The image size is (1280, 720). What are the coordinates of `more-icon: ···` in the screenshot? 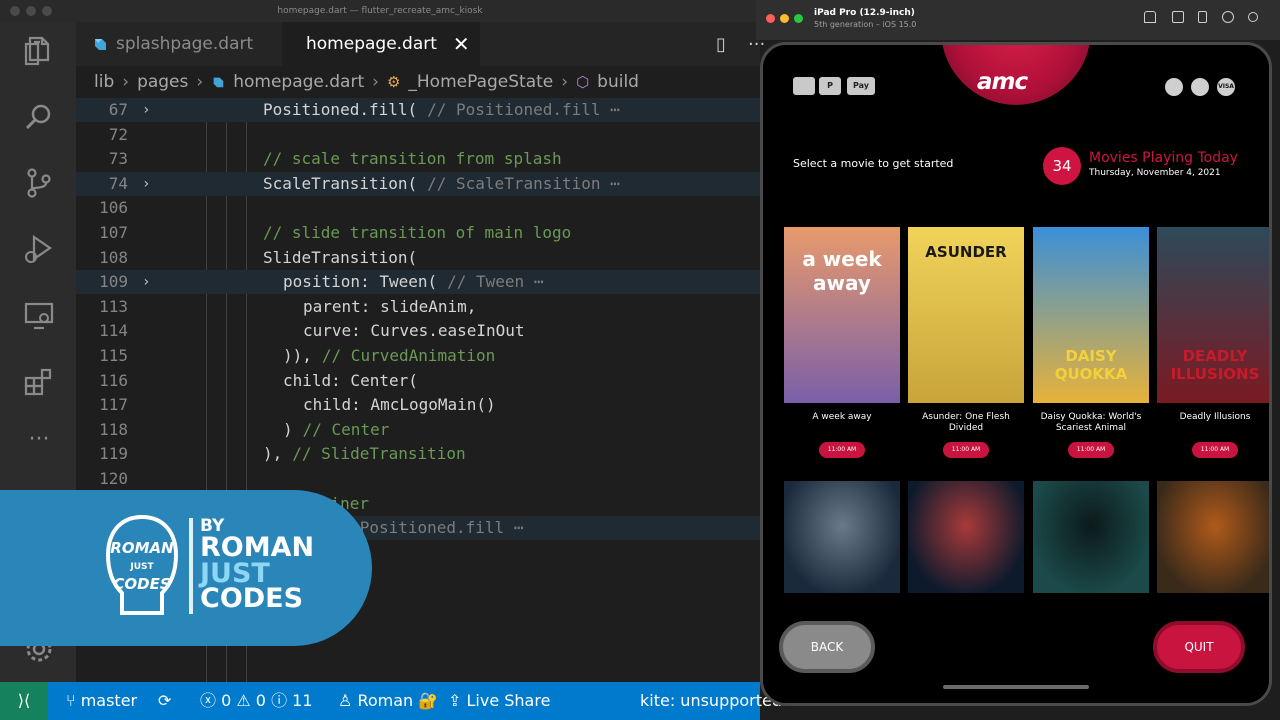 It's located at (39, 446).